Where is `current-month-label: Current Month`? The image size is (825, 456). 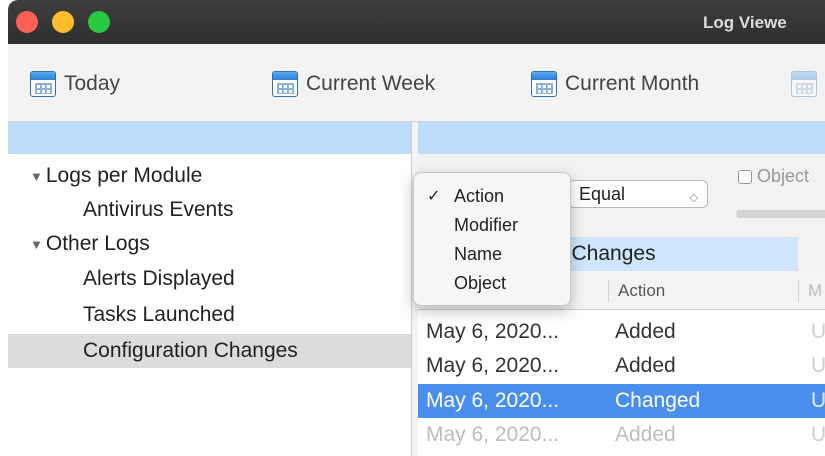
current-month-label: Current Month is located at coordinates (632, 83).